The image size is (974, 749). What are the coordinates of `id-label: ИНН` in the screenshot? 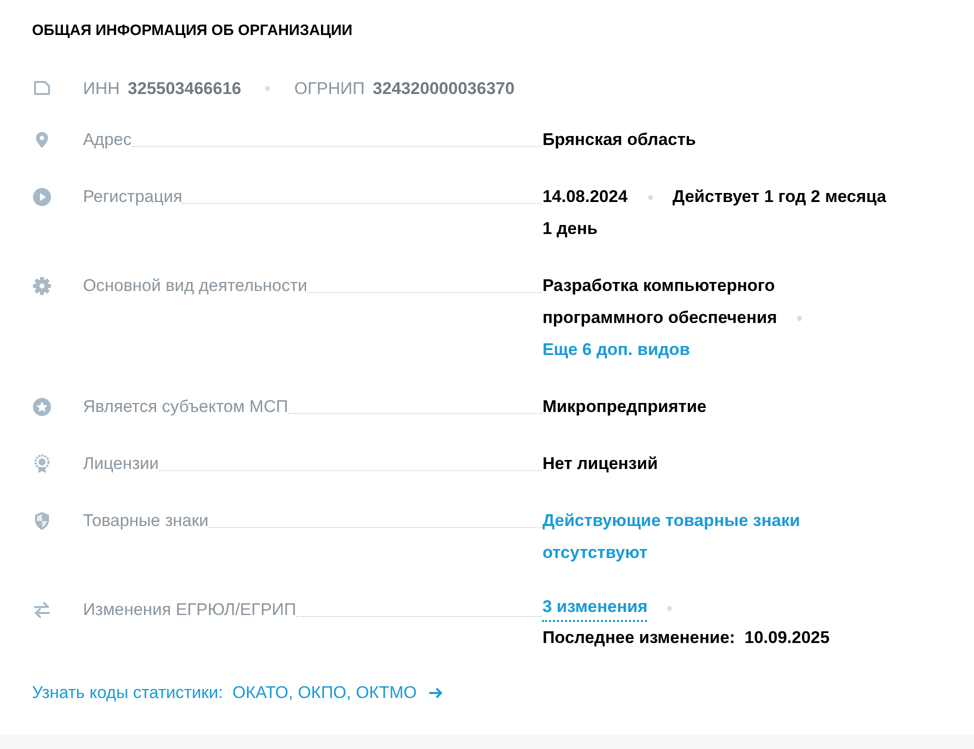 It's located at (101, 89).